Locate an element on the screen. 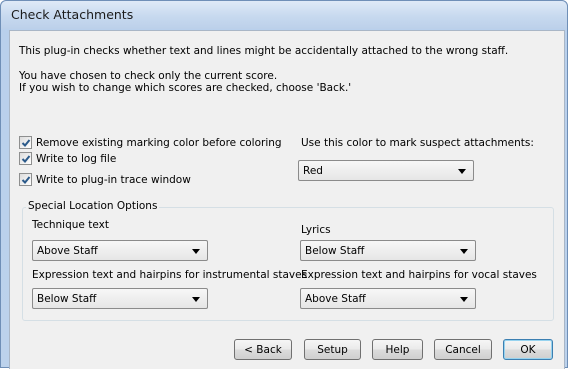 The height and width of the screenshot is (369, 568). title-bar: Check Attachments is located at coordinates (284, 15).